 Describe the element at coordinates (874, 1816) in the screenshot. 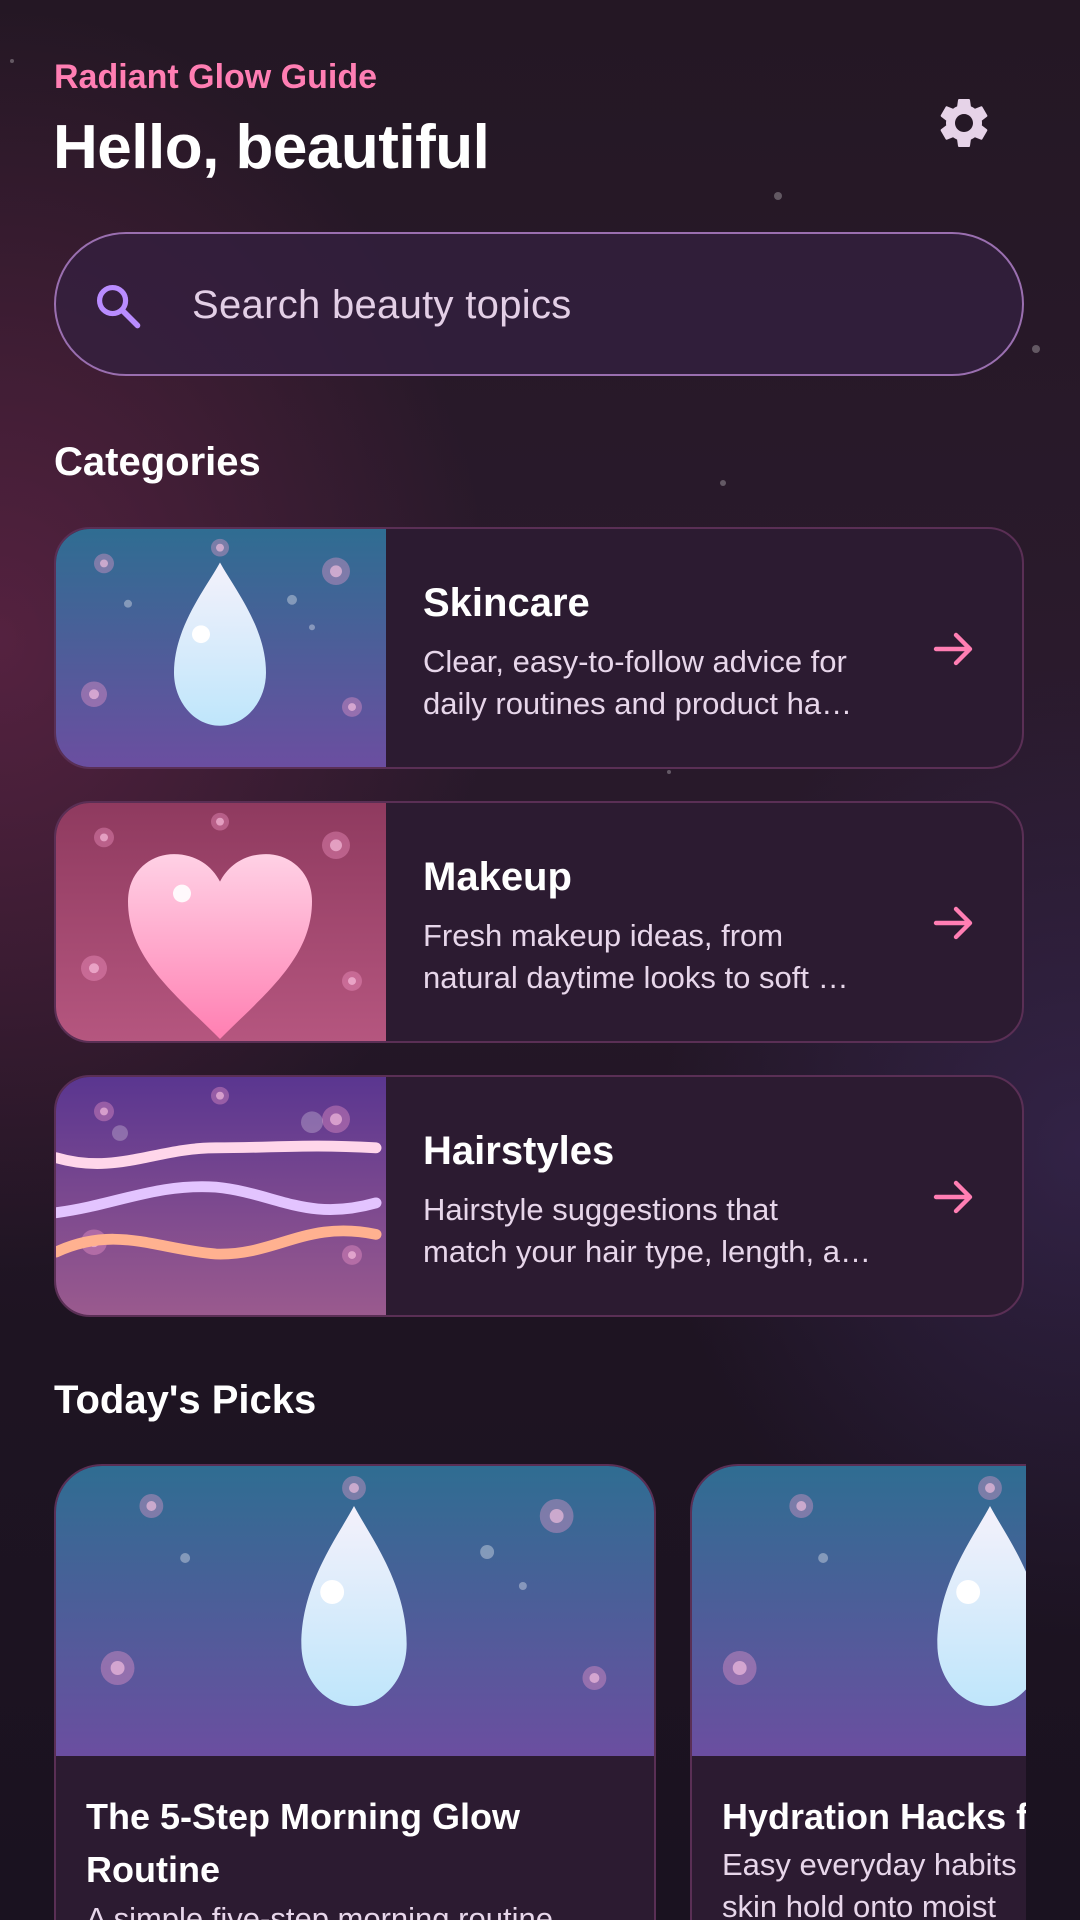

I see `pick-title: Hydration Hacks fo` at that location.